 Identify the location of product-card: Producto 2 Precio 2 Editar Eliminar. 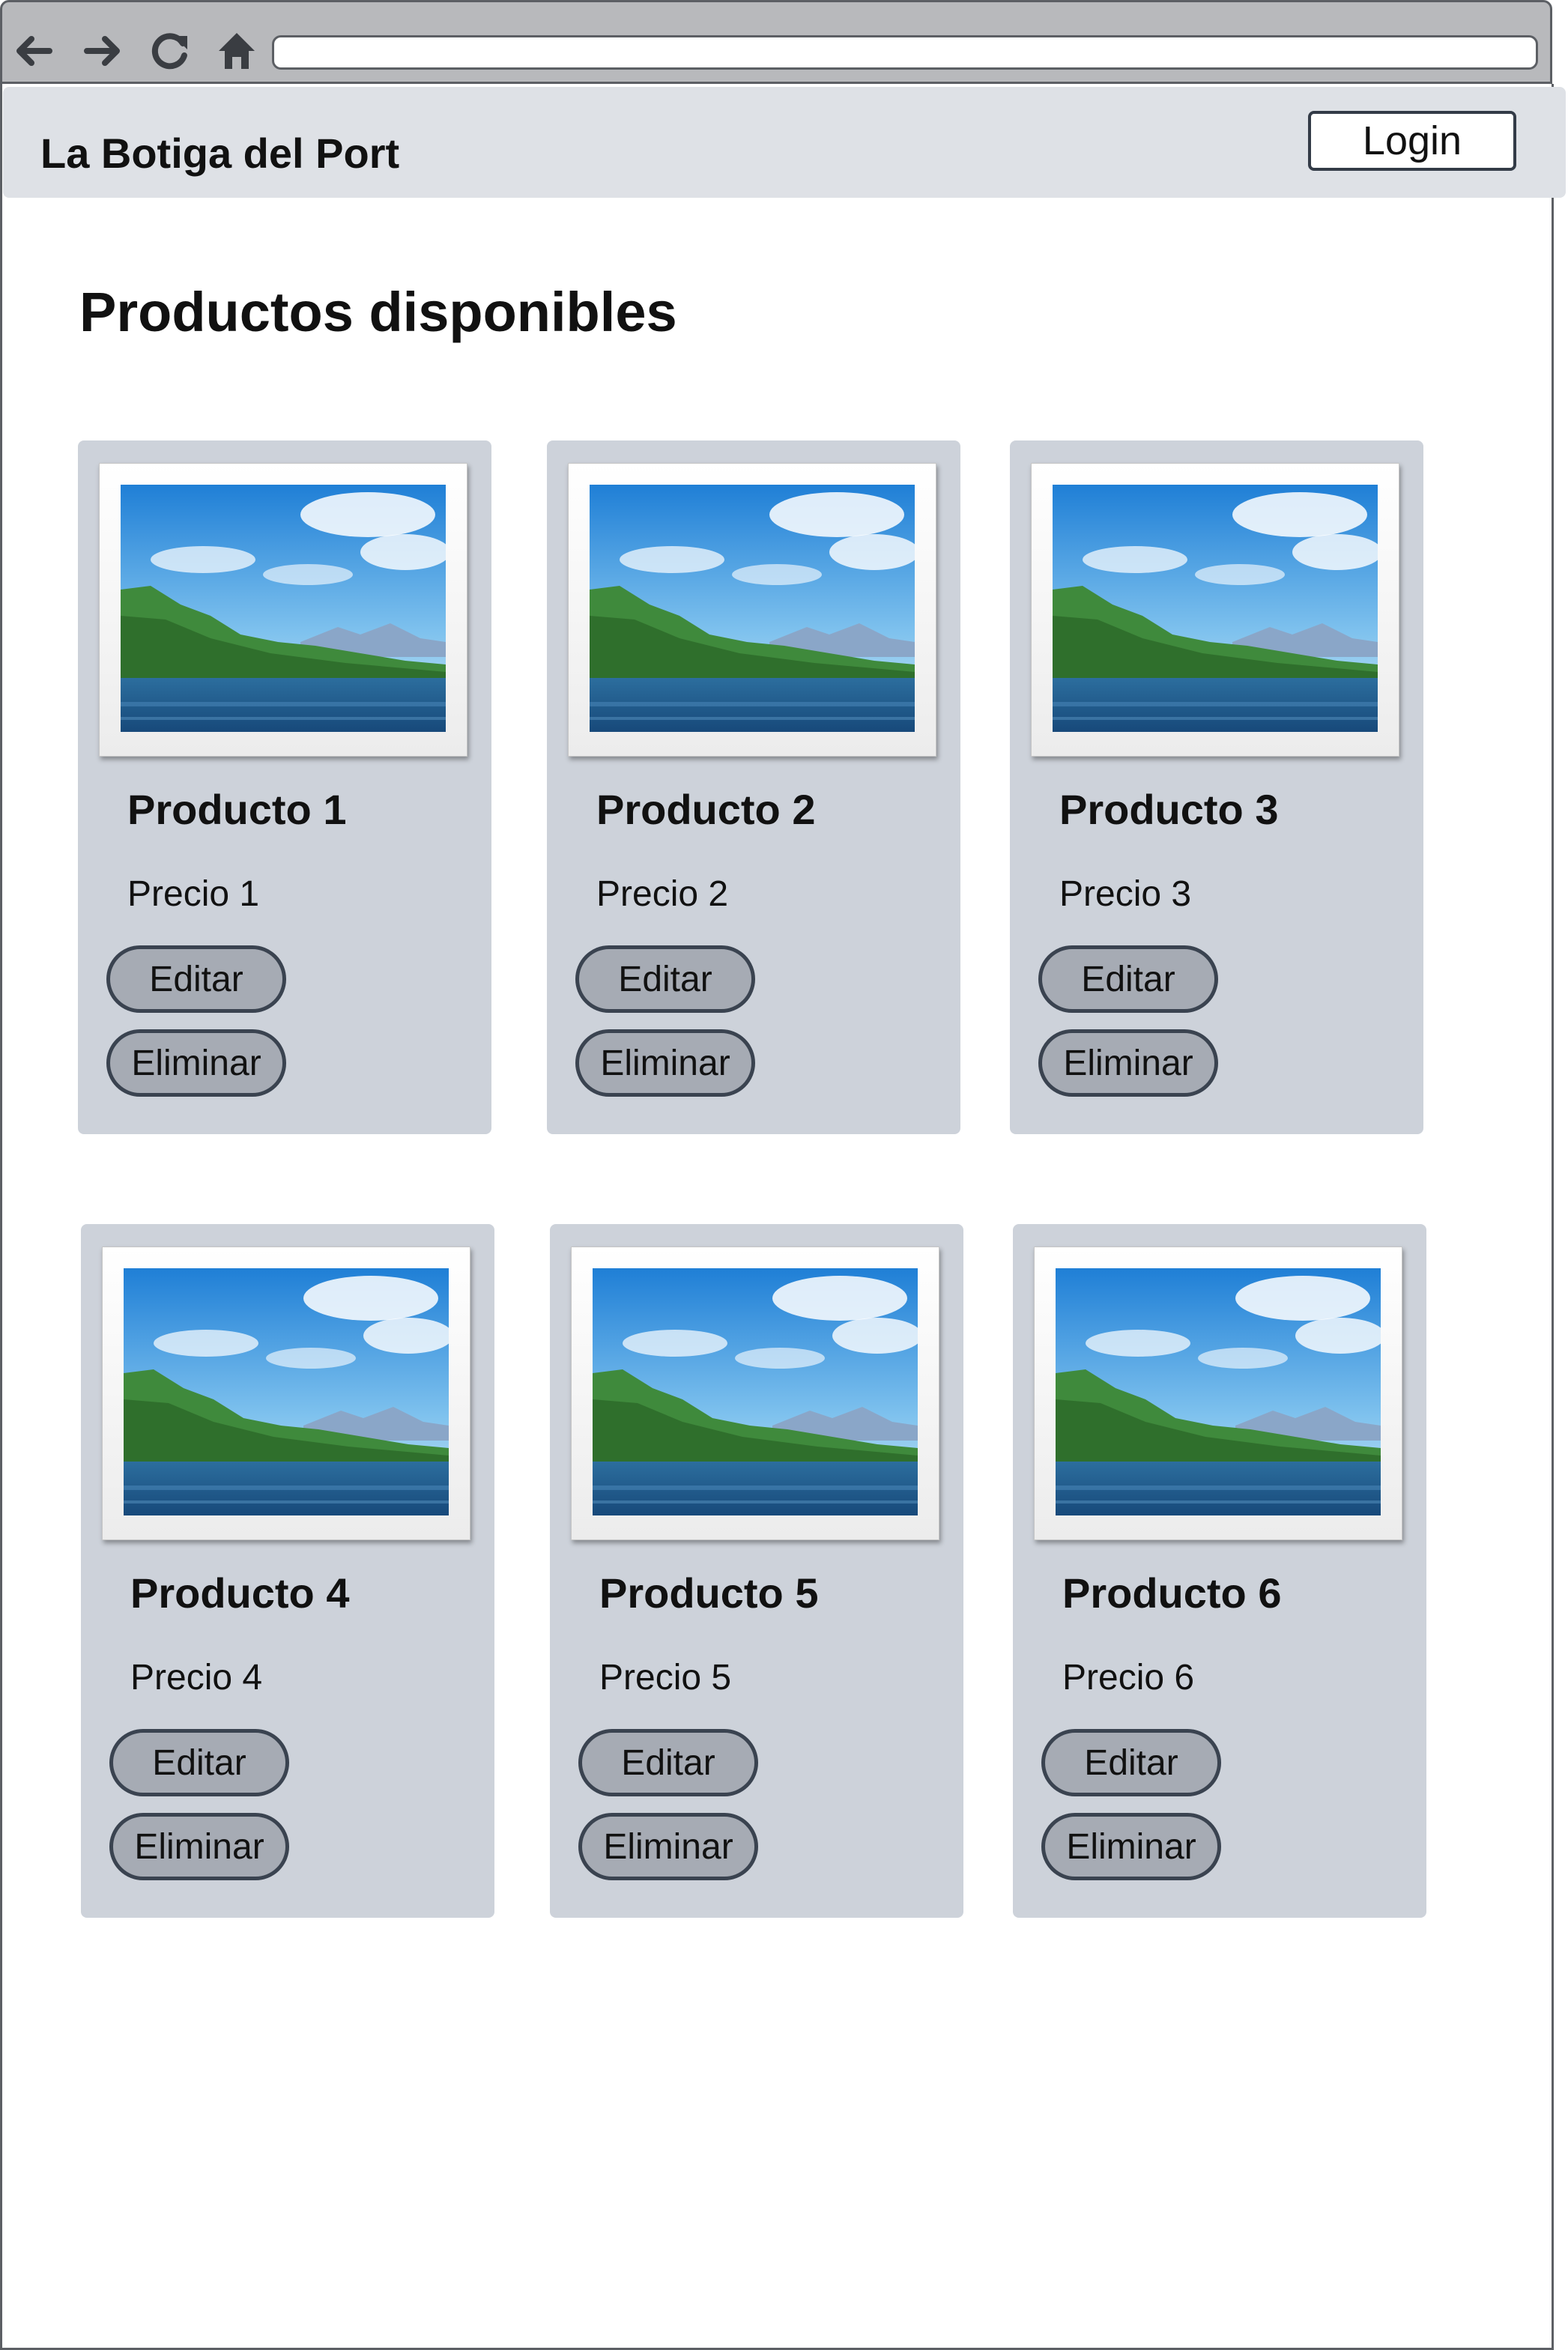
(753, 787).